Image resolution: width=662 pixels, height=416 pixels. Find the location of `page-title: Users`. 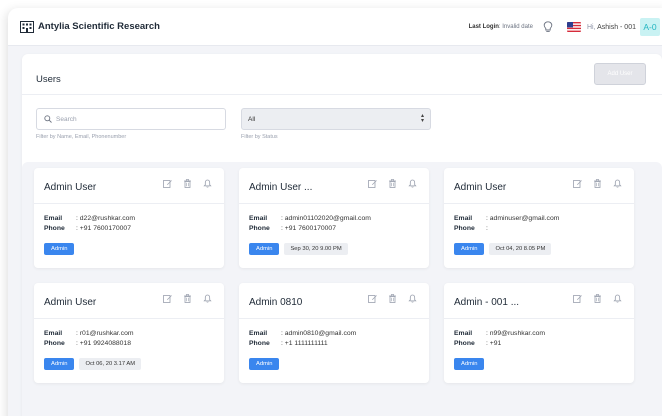

page-title: Users is located at coordinates (48, 79).